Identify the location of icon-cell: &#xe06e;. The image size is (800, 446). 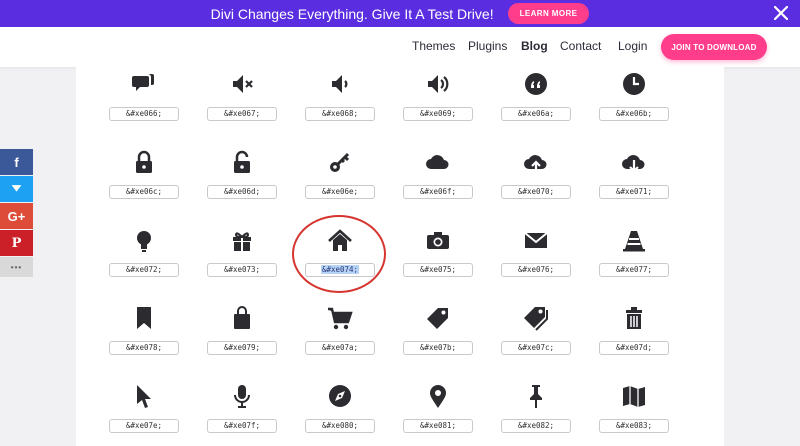
(340, 178).